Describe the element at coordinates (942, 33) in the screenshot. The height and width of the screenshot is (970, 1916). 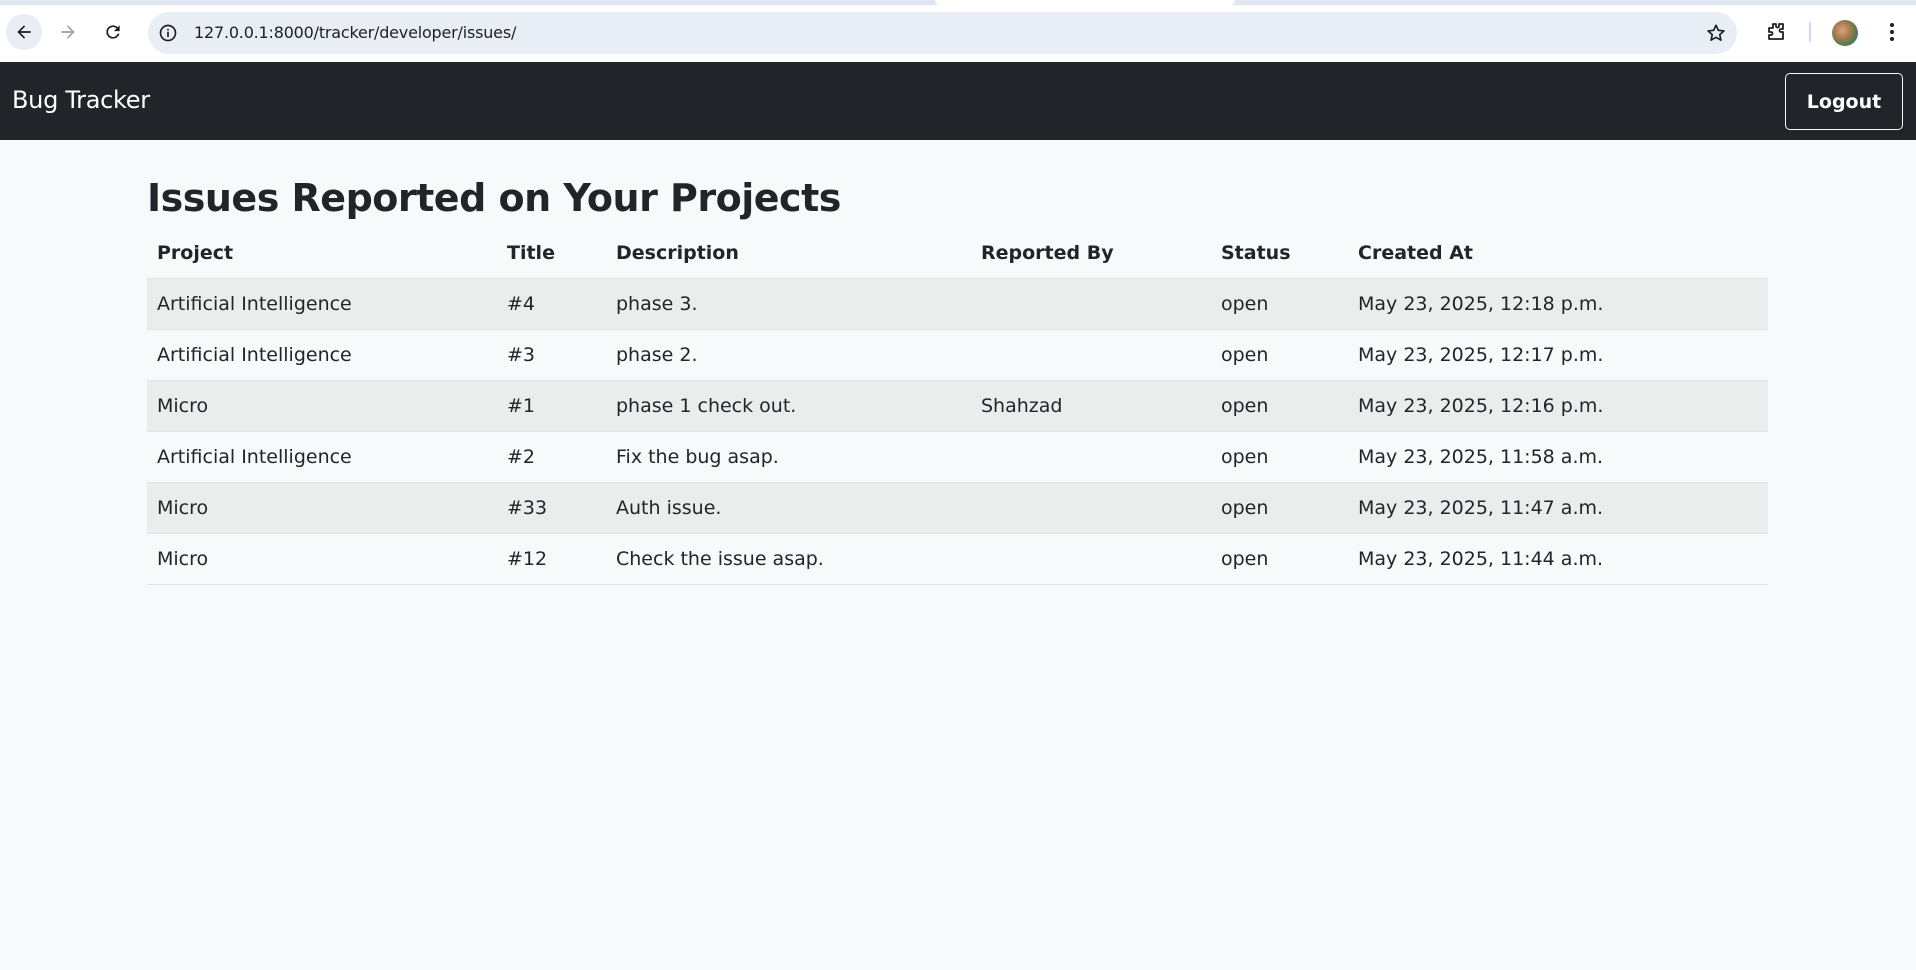
I see `address-bar: 127.0.0.1:8000/tracker/developer/issues/` at that location.